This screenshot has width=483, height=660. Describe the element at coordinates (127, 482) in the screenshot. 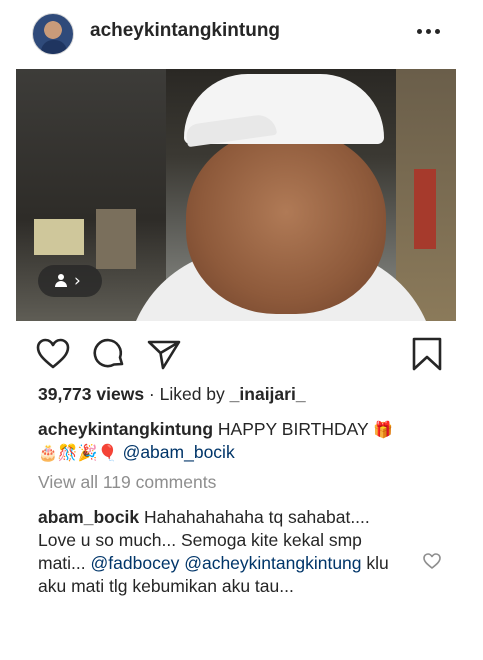

I see `view-all-comments-link: View all 119 comments` at that location.